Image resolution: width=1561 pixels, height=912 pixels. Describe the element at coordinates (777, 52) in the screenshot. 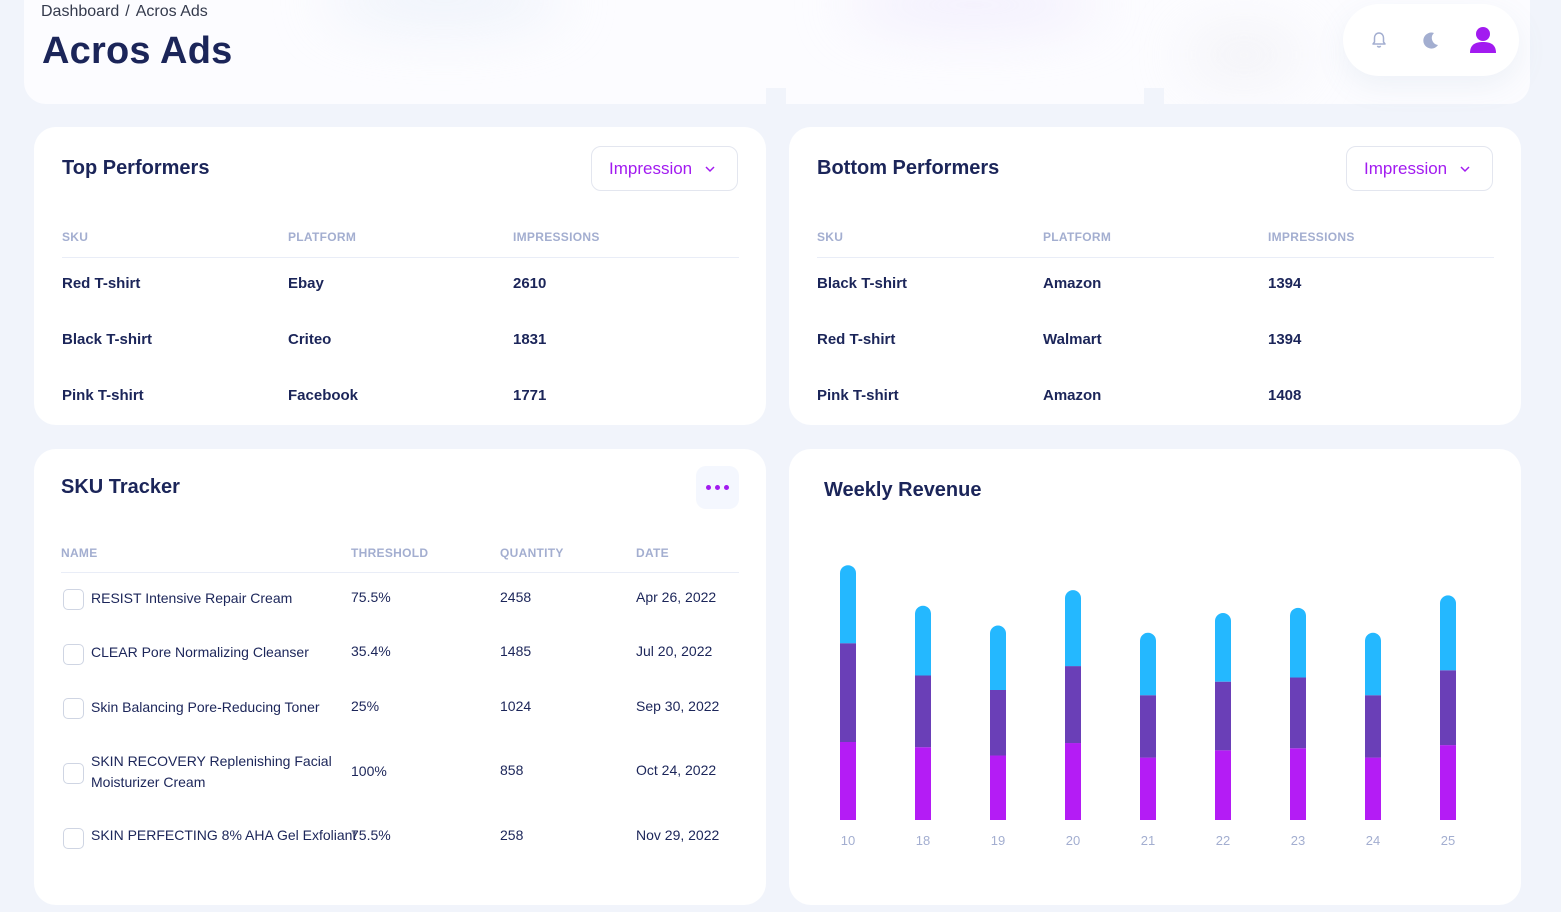

I see `header-strip` at that location.